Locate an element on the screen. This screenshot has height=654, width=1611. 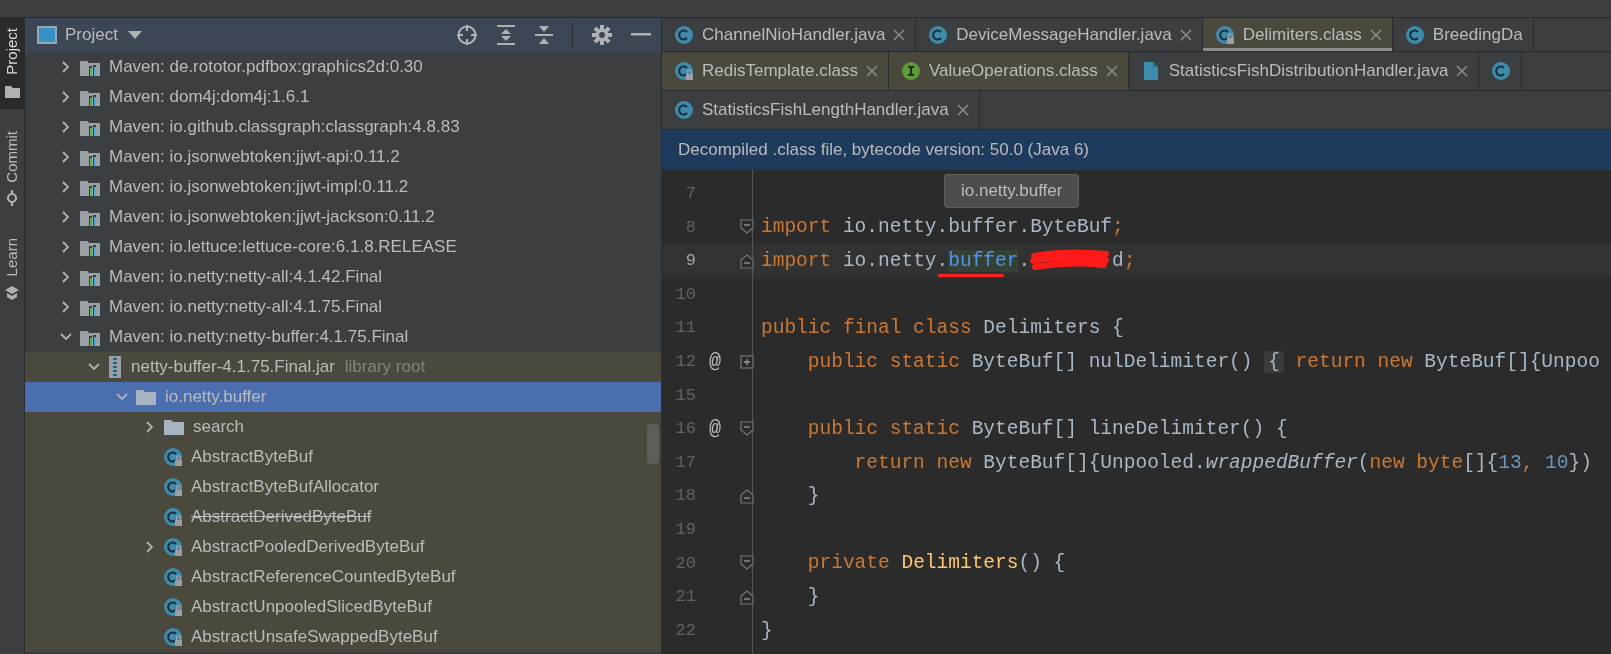
scrollbar-thumb is located at coordinates (653, 444).